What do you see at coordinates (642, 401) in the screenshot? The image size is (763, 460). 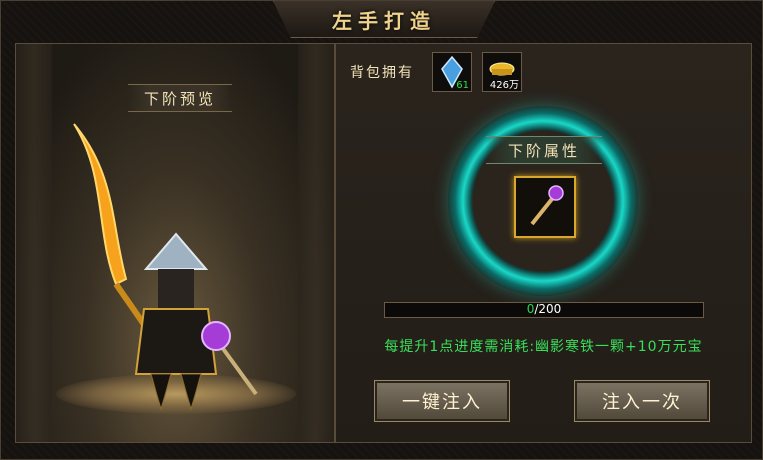 I see `inject-once-button: 注入一次` at bounding box center [642, 401].